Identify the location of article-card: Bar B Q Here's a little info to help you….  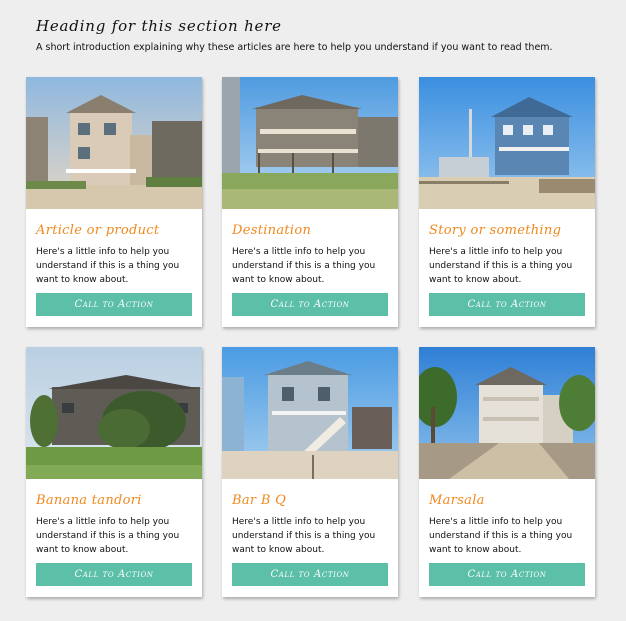
(310, 472).